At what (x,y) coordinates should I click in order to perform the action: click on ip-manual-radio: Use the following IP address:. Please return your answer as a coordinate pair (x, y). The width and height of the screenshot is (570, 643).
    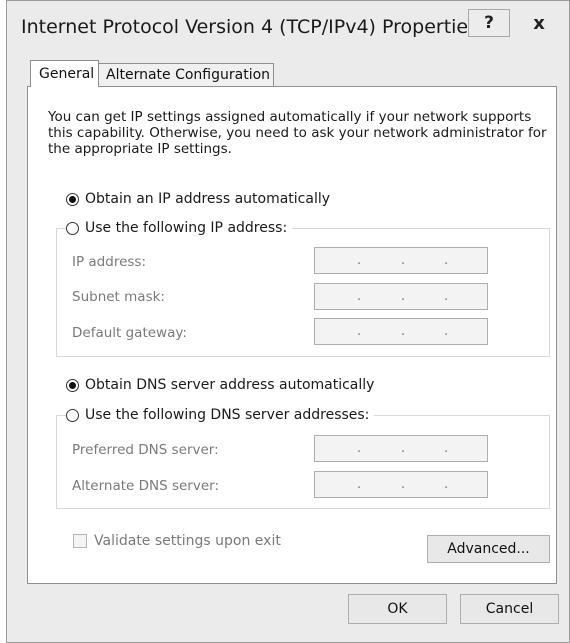
    Looking at the image, I should click on (179, 228).